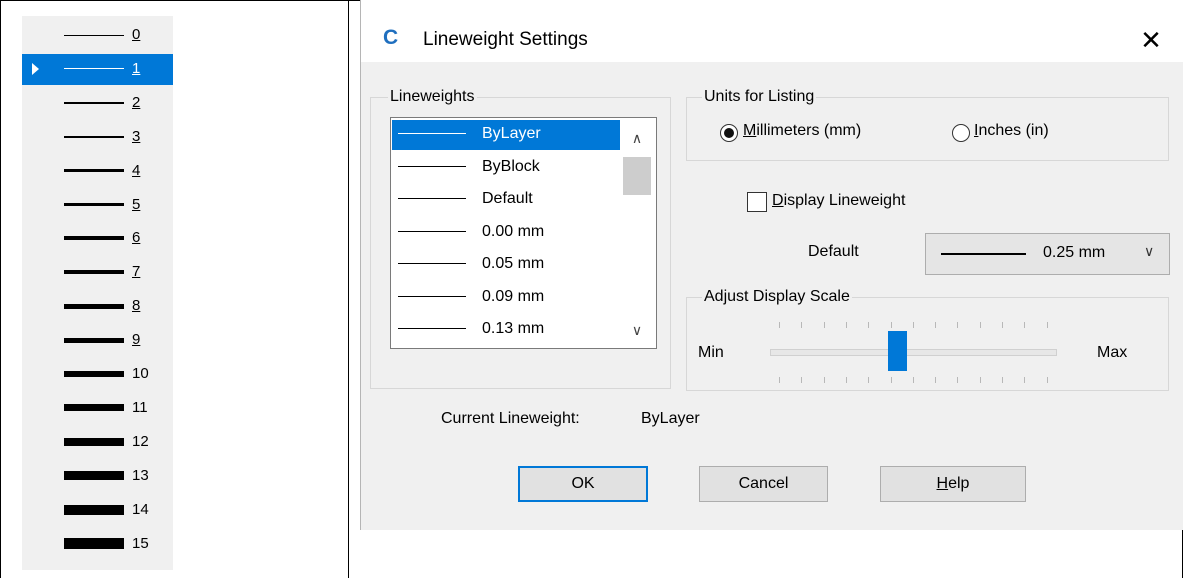 This screenshot has width=1183, height=578. I want to click on lineweight-row: 7, so click(97, 272).